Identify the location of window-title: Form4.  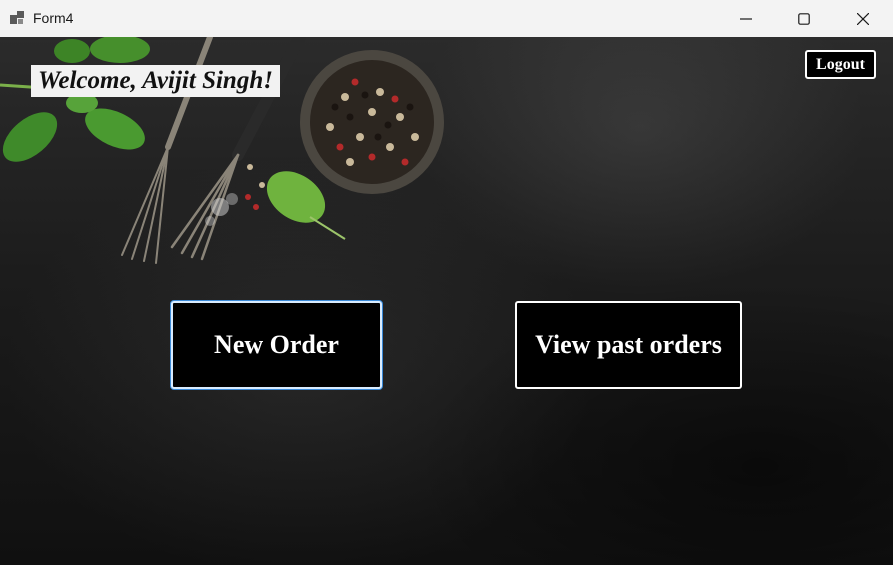
(53, 18).